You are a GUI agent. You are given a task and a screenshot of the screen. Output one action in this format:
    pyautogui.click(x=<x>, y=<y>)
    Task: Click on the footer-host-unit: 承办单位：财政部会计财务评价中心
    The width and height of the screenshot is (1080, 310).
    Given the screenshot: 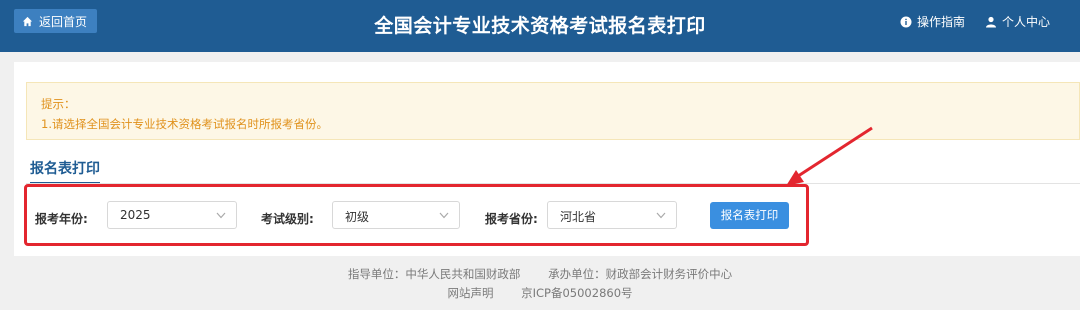 What is the action you would take?
    pyautogui.click(x=640, y=274)
    